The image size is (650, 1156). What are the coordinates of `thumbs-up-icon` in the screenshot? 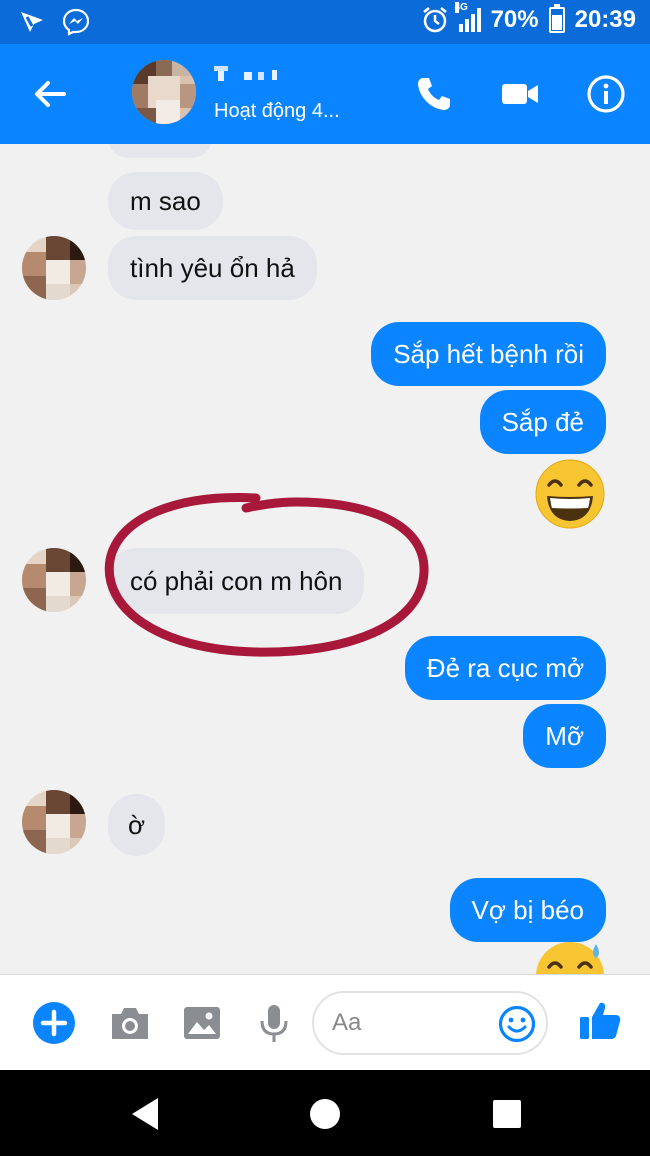 It's located at (600, 1021).